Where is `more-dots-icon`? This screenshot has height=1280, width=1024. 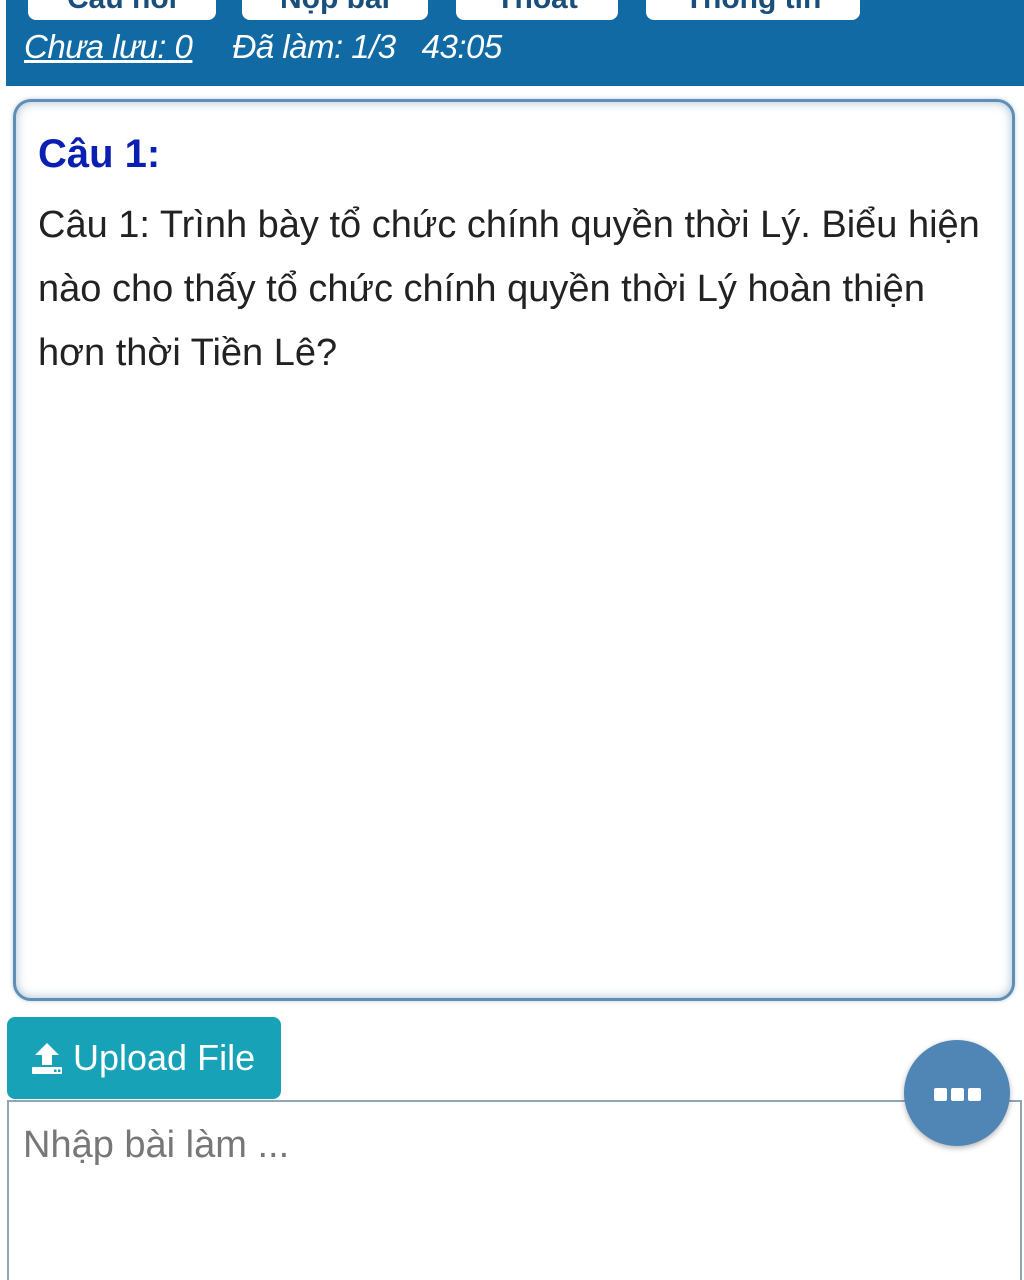 more-dots-icon is located at coordinates (957, 1094).